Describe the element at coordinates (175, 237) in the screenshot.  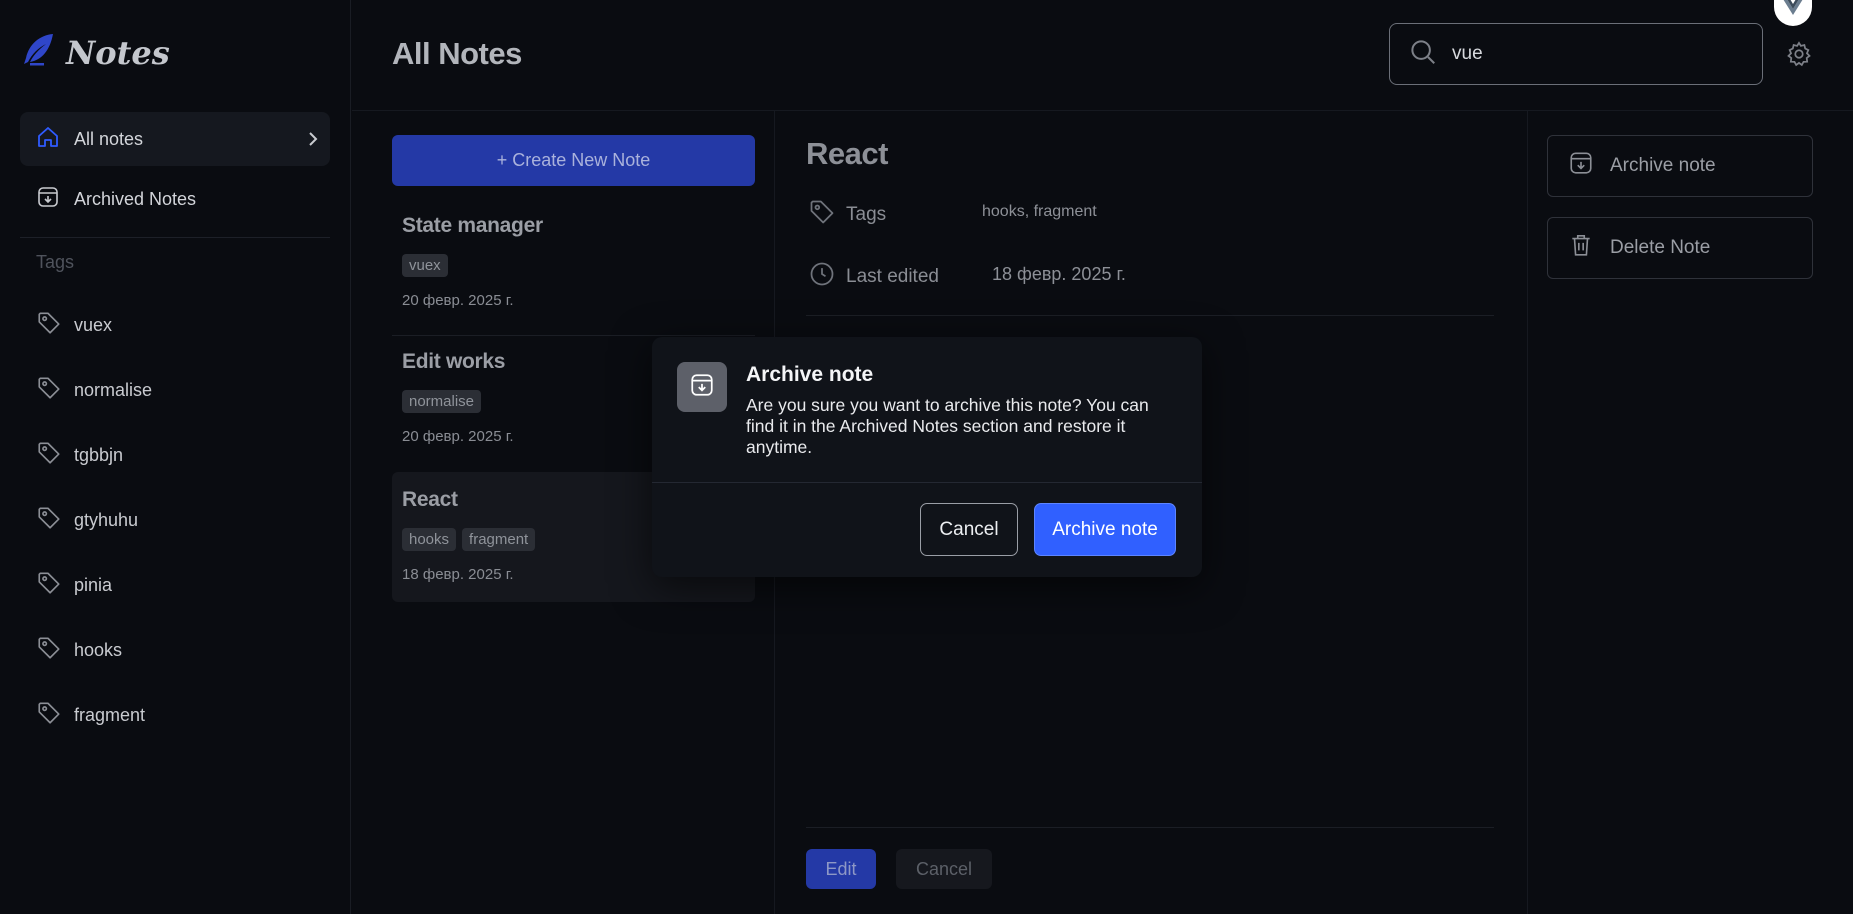
I see `sidebar-divider` at that location.